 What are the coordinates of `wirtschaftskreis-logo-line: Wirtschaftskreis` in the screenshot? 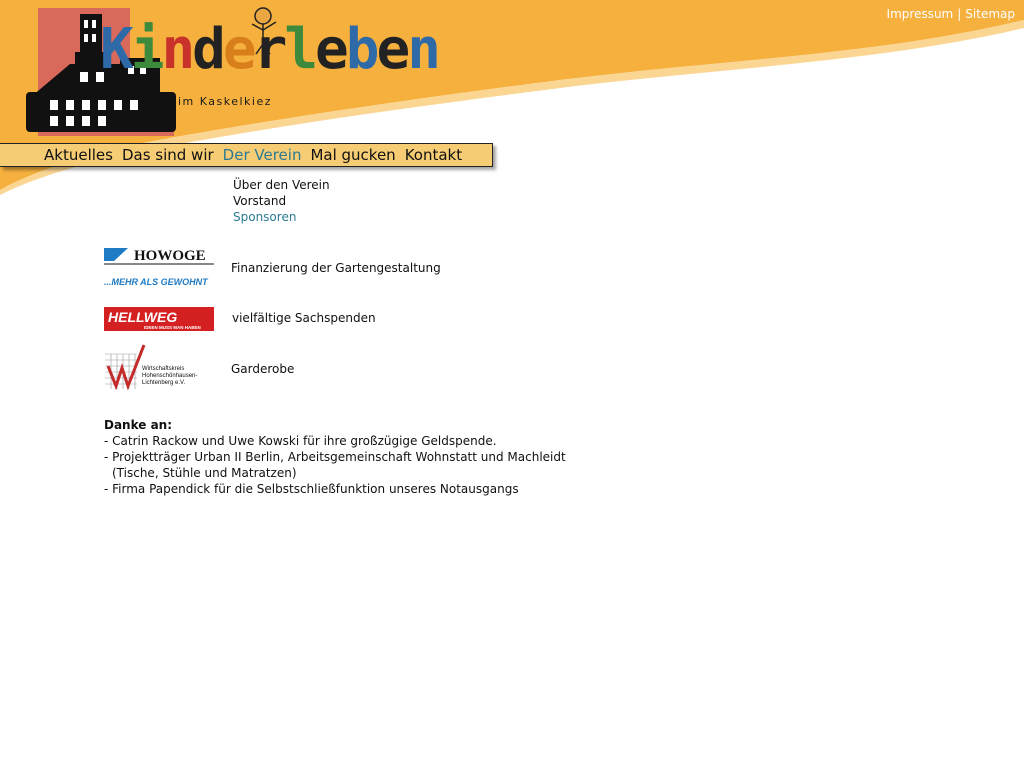 It's located at (163, 369).